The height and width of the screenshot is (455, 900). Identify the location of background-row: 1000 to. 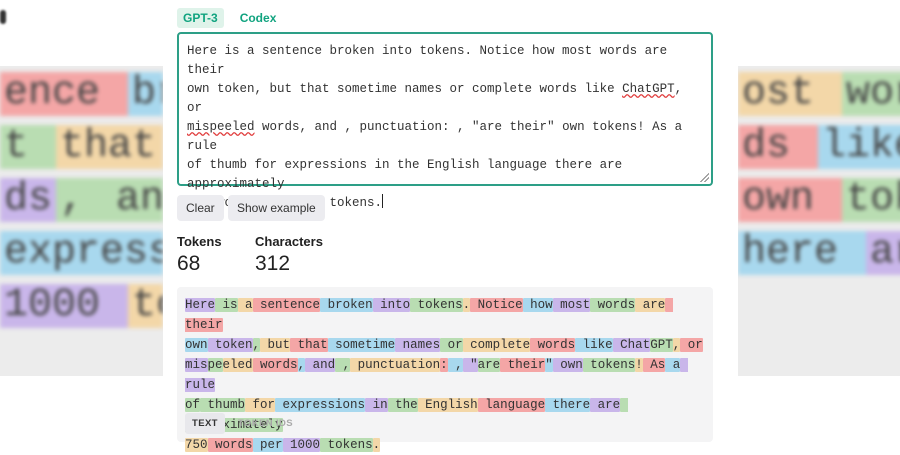
(81, 306).